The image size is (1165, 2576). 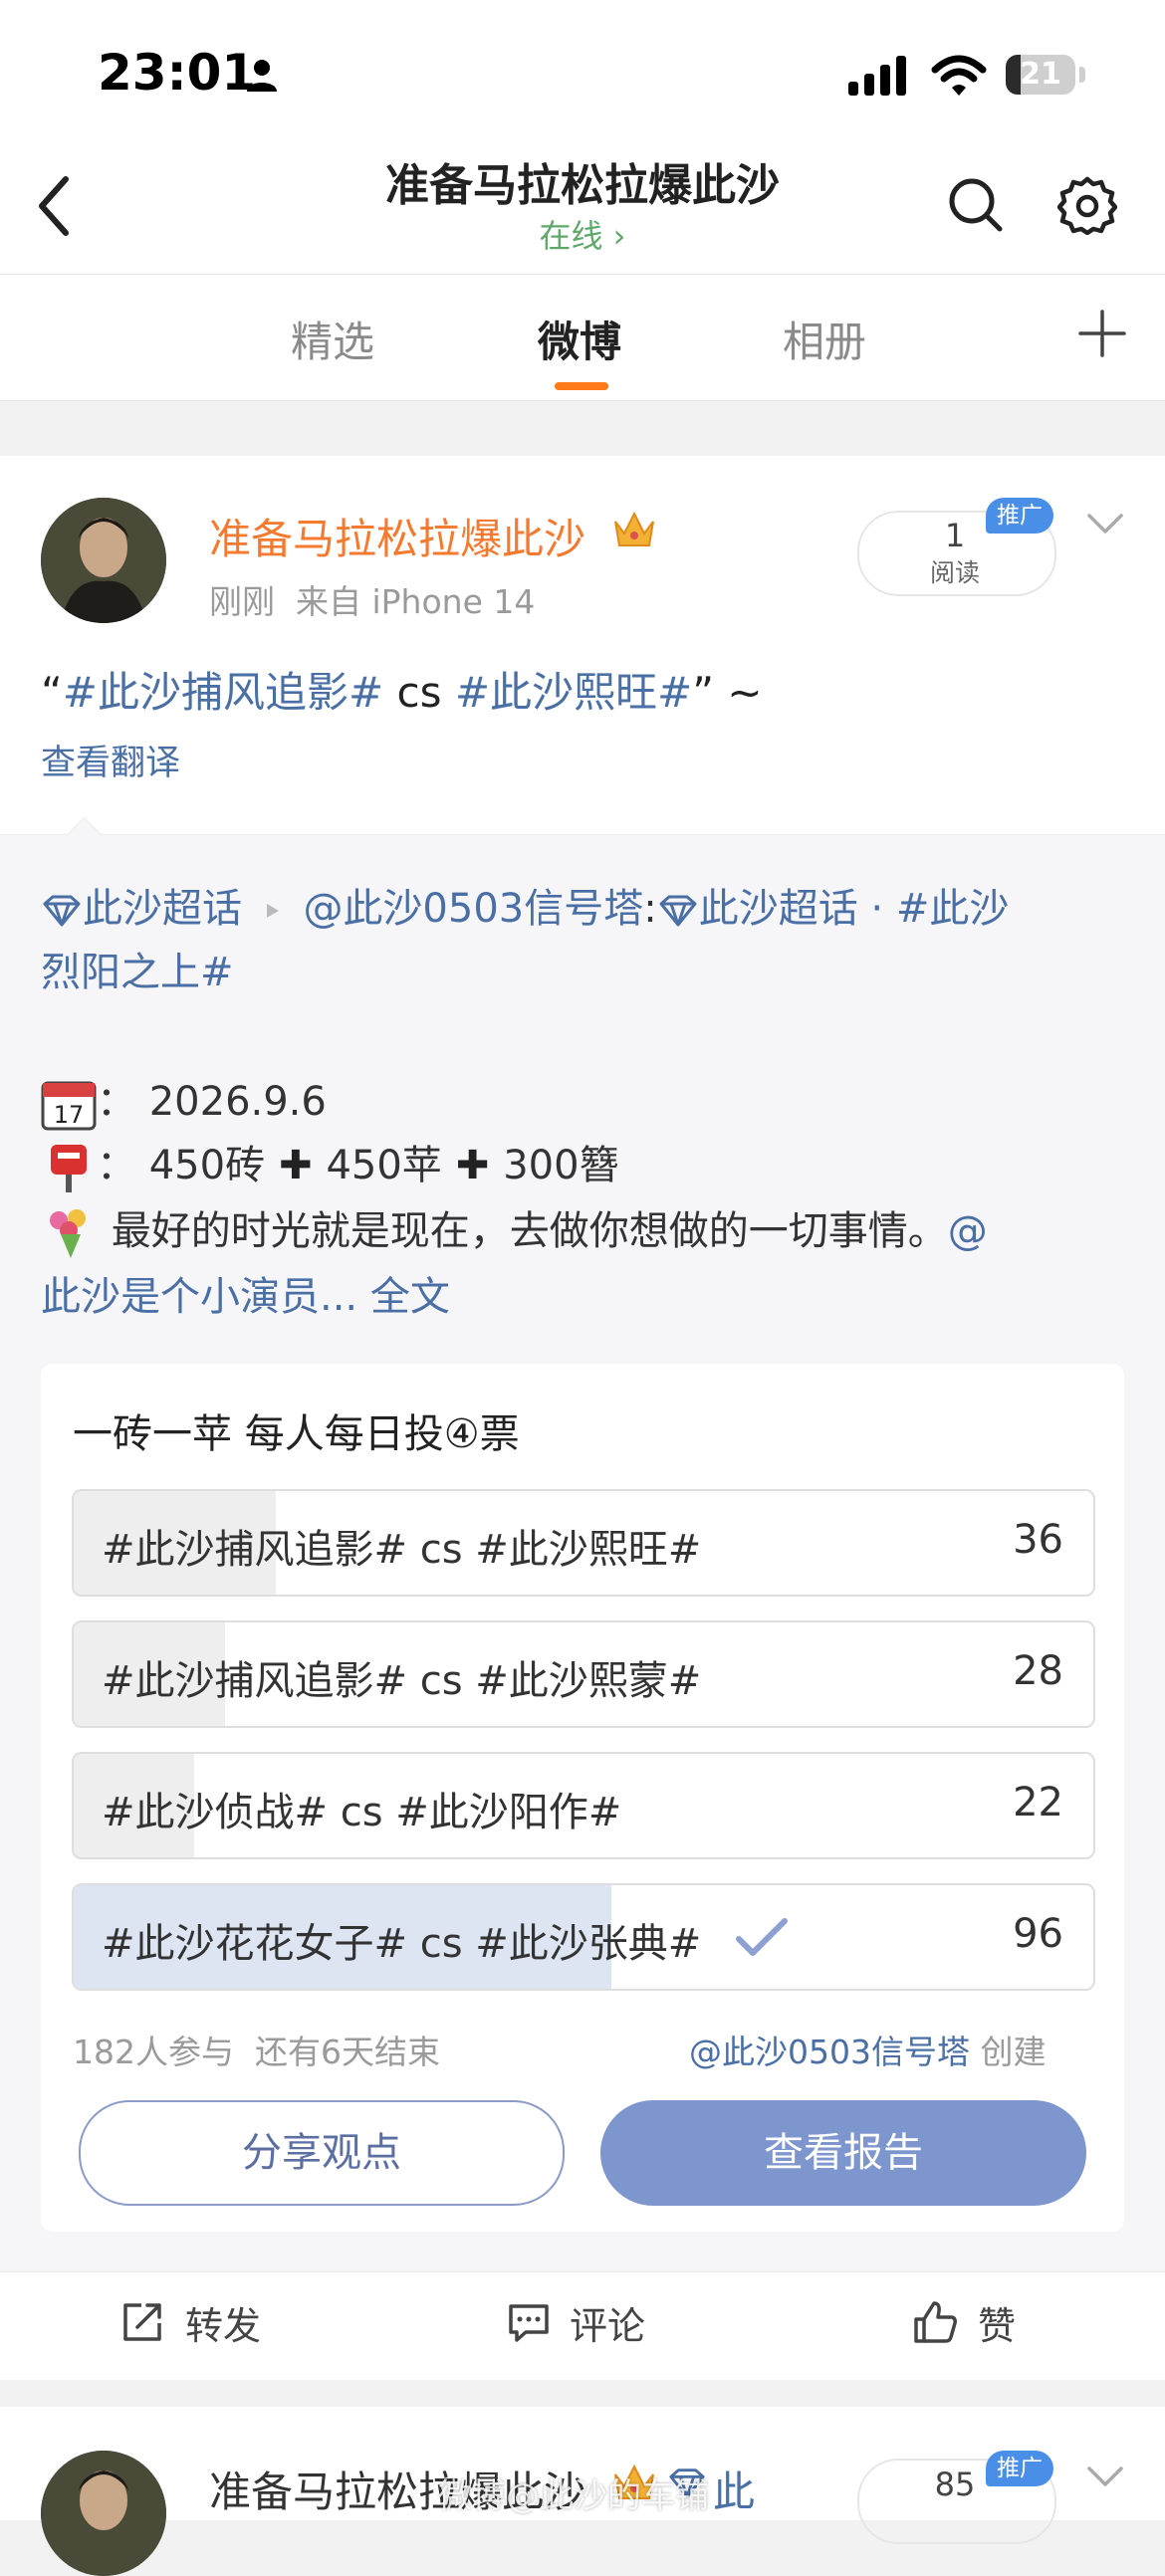 What do you see at coordinates (242, 601) in the screenshot?
I see `post-time: 刚刚` at bounding box center [242, 601].